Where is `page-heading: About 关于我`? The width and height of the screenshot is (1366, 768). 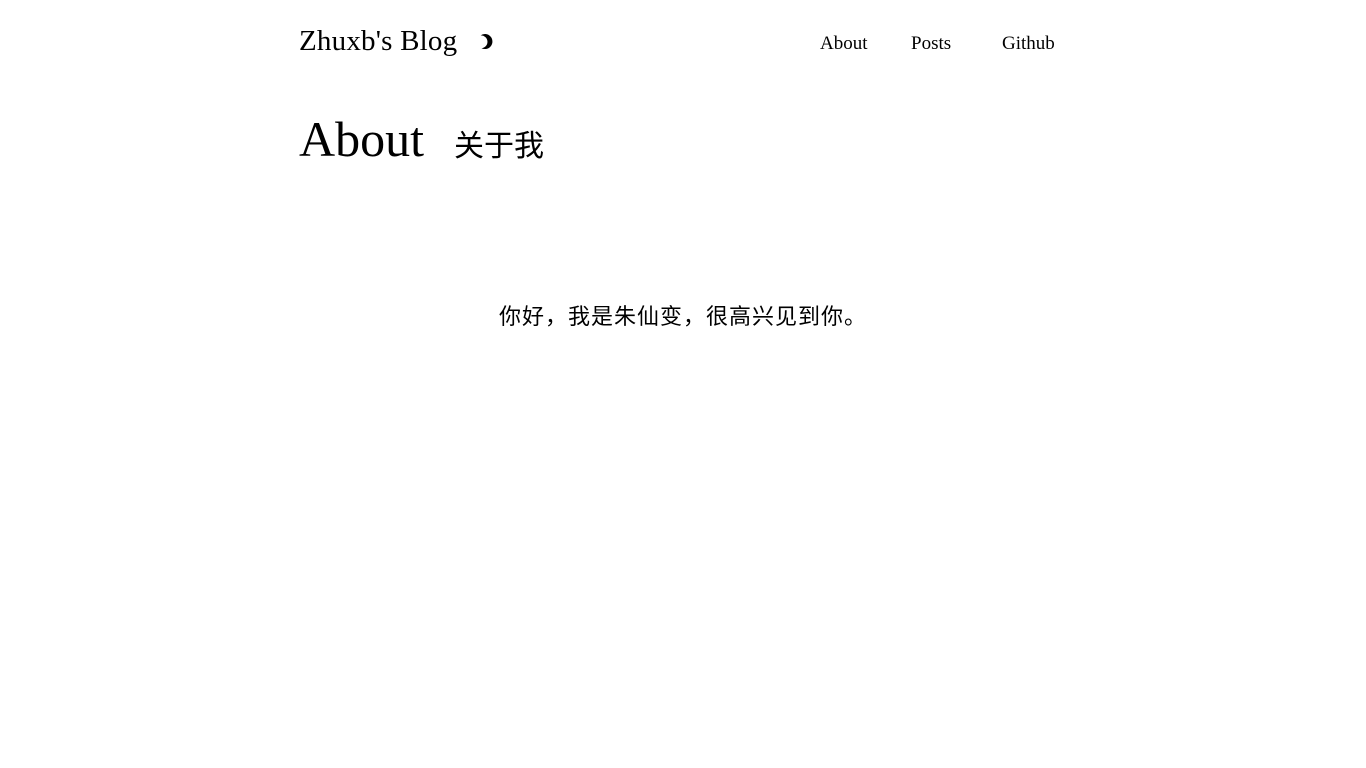
page-heading: About 关于我 is located at coordinates (421, 139).